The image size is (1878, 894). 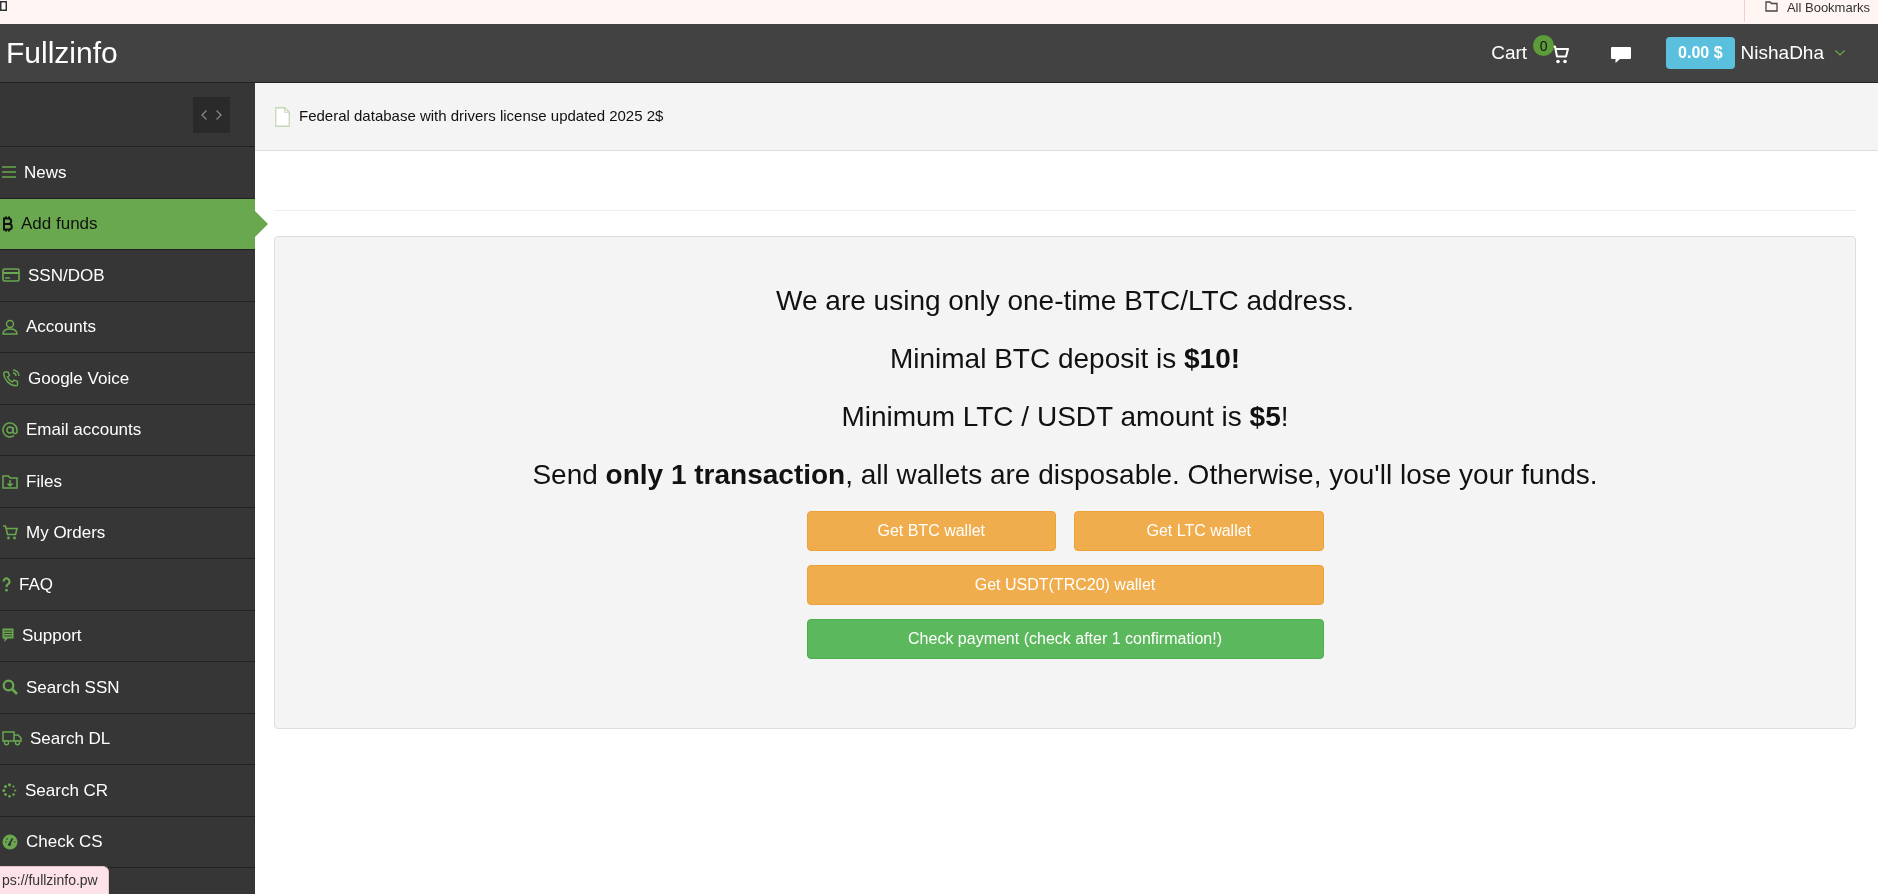 I want to click on deposit-info-text: Minimal BTC deposit is $10!, so click(x=1065, y=359).